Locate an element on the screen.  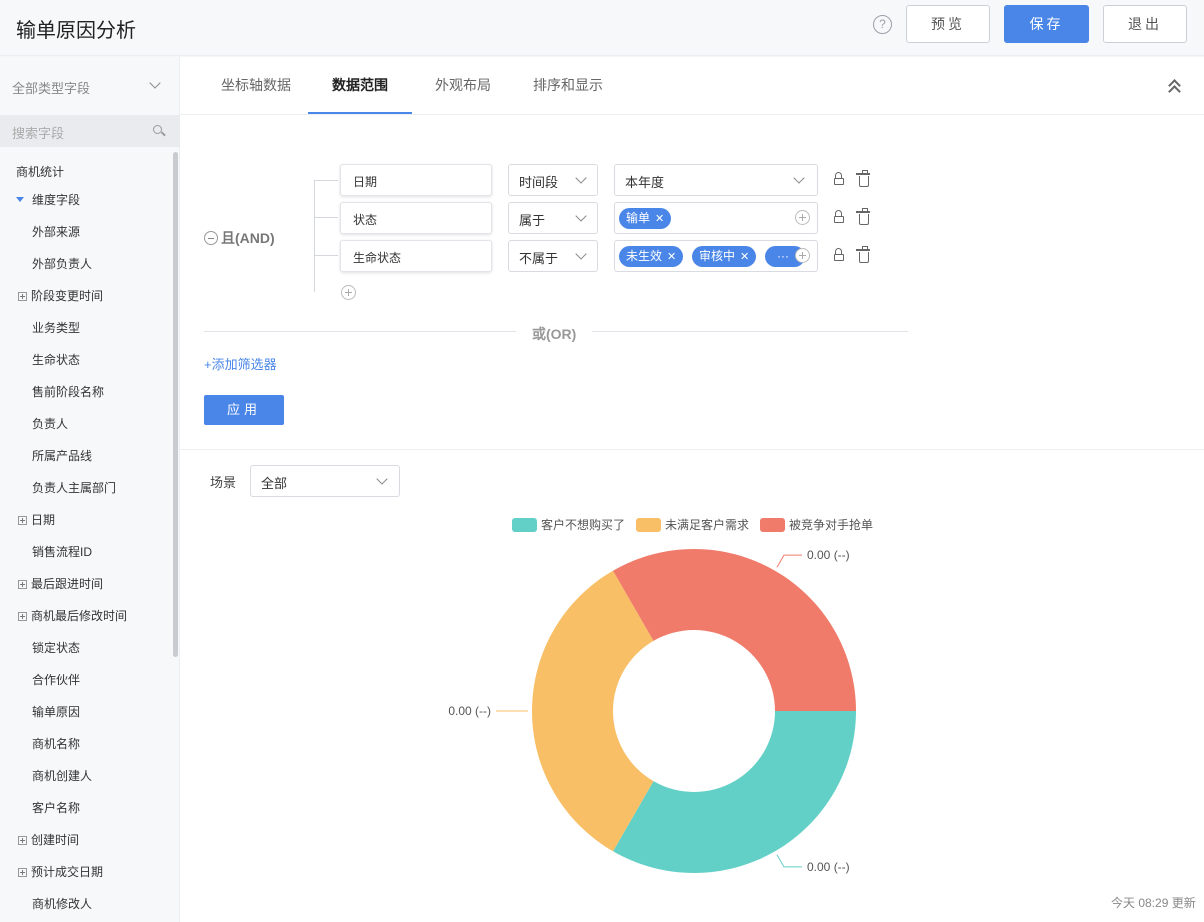
field-type-select: 全部类型字段 is located at coordinates (90, 86).